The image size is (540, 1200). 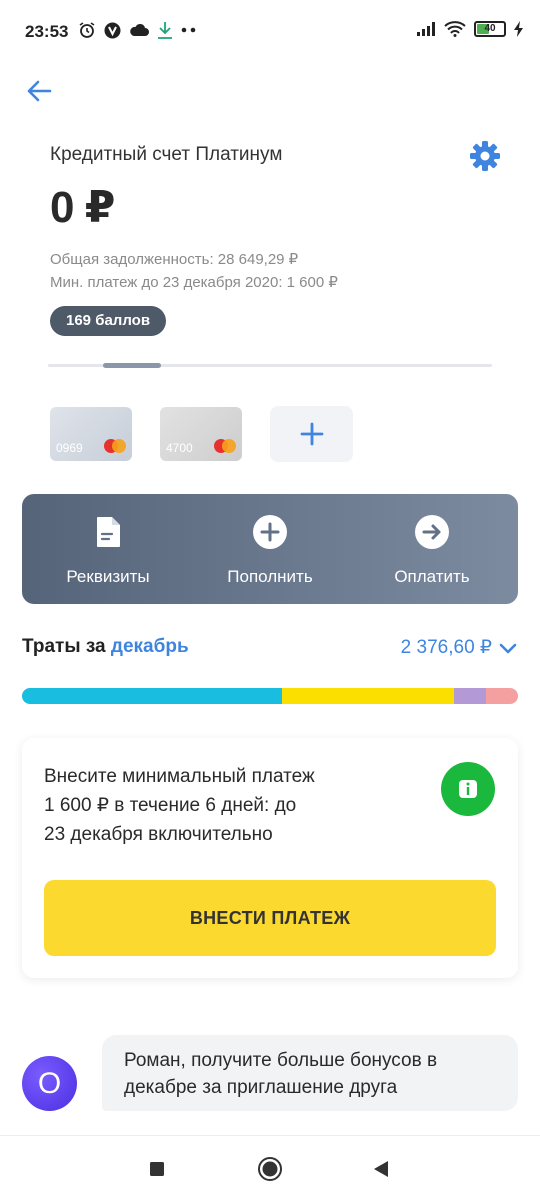 I want to click on account-actions-panel: Реквизиты Пополнить Оплатить, so click(x=270, y=549).